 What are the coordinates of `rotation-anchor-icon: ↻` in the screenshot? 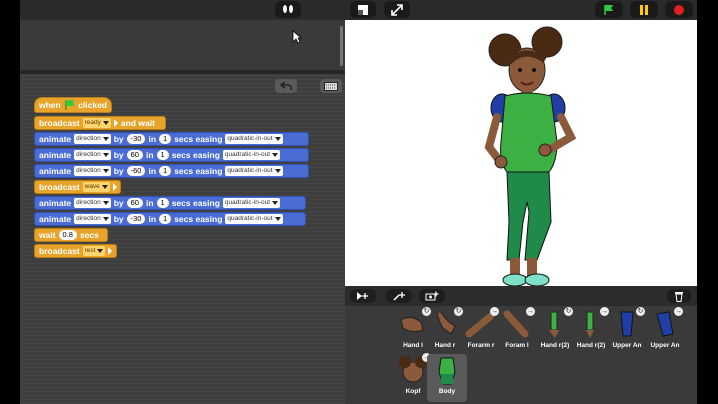 It's located at (640, 311).